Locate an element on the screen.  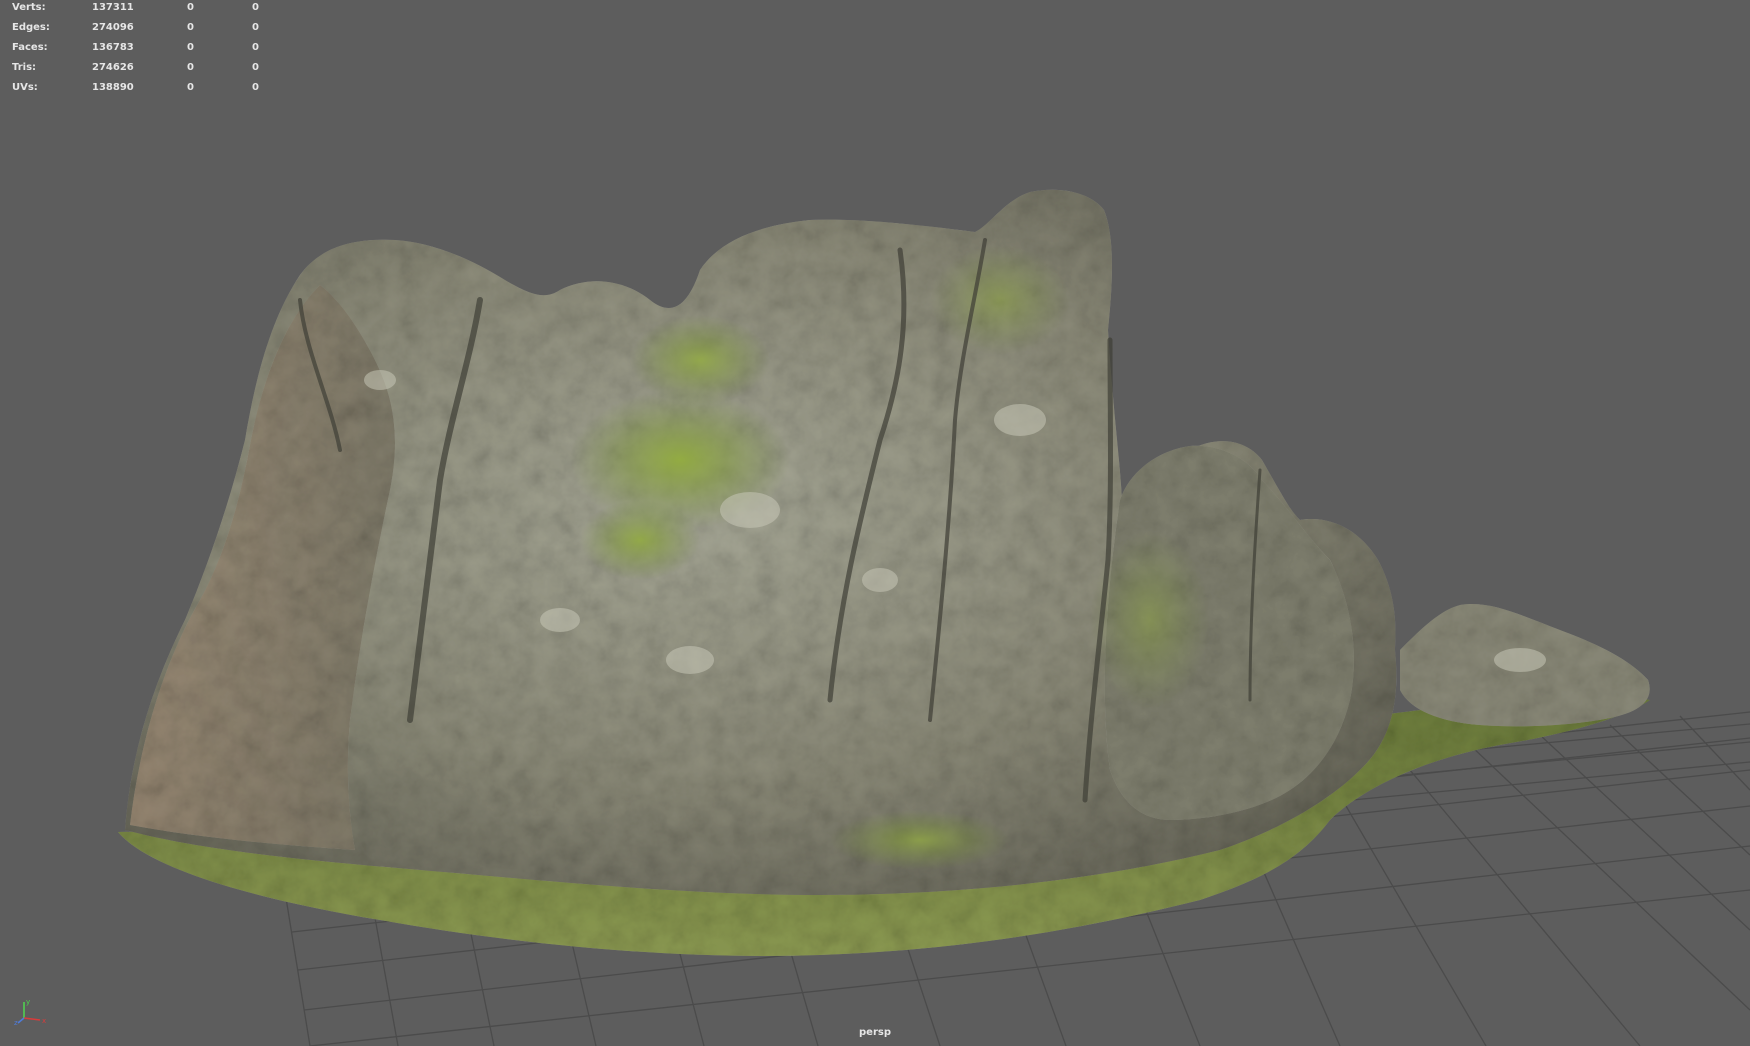
hud-total-value: 274096 is located at coordinates (113, 27).